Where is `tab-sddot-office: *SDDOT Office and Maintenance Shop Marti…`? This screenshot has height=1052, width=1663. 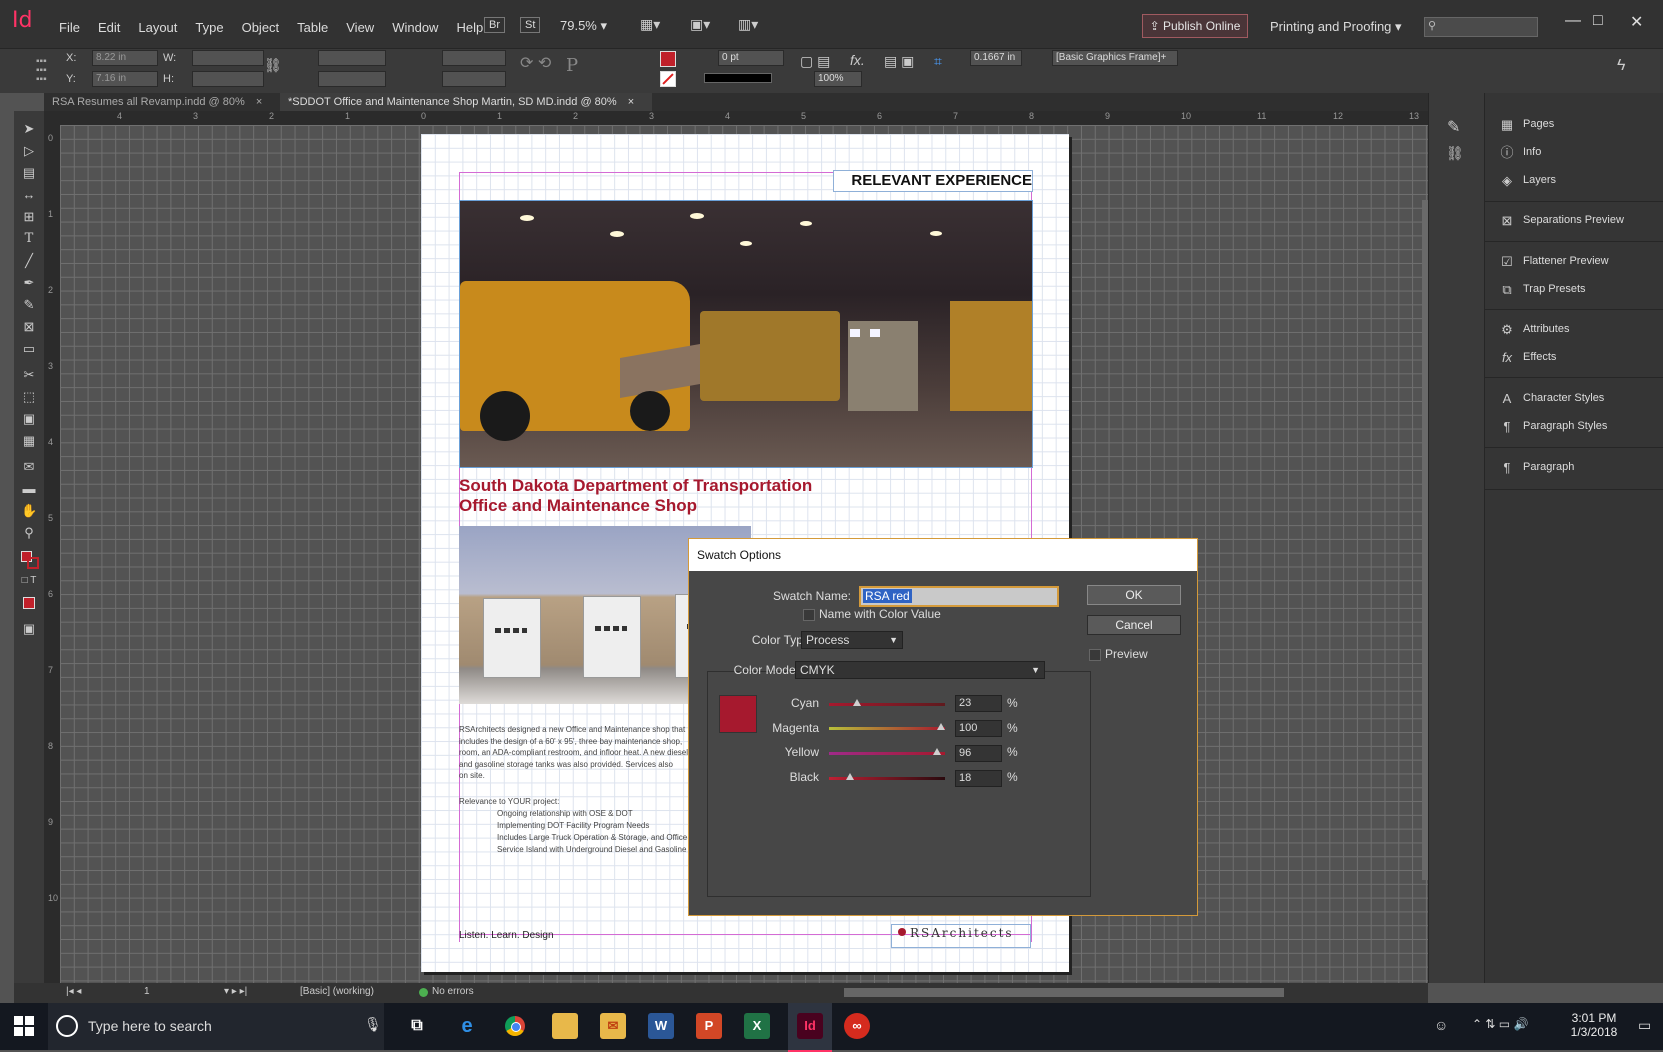
tab-sddot-office: *SDDOT Office and Maintenance Shop Marti… is located at coordinates (466, 102).